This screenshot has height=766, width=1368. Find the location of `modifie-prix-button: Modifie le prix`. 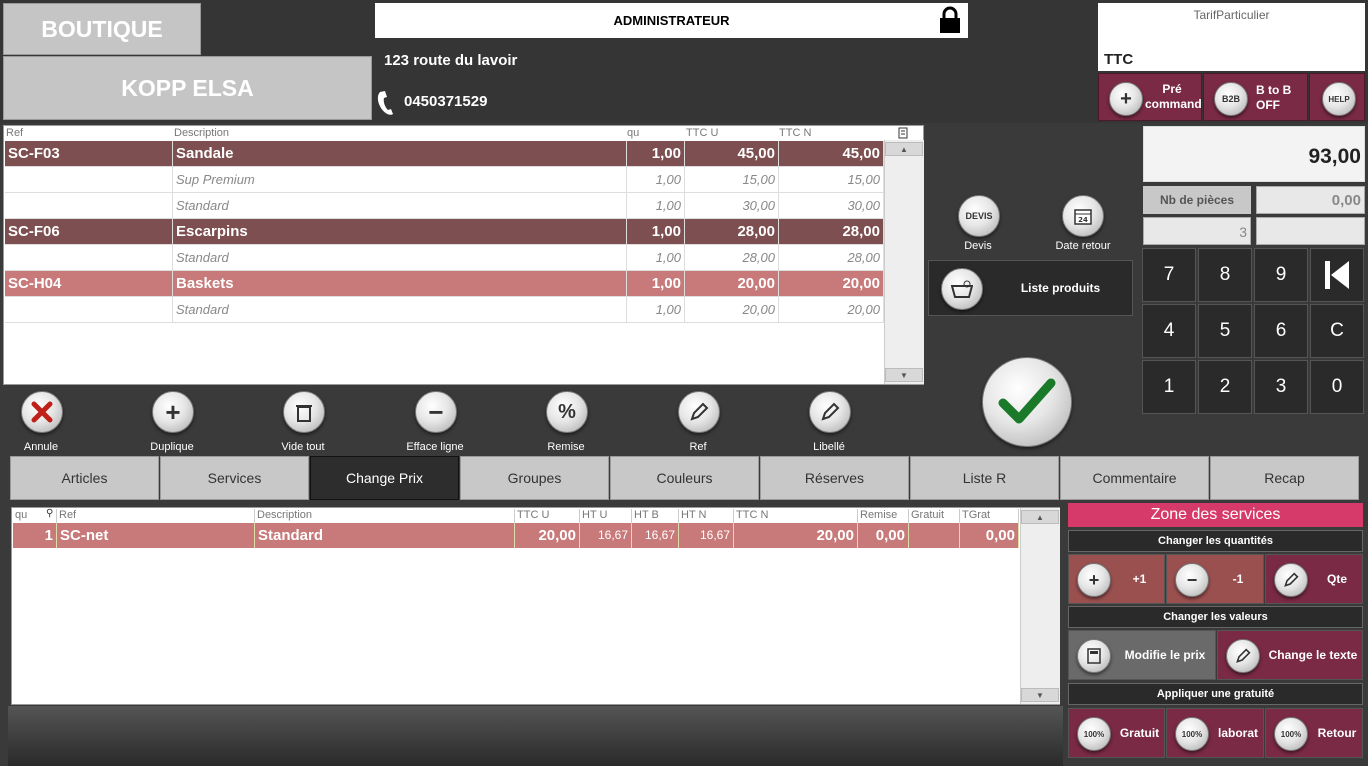

modifie-prix-button: Modifie le prix is located at coordinates (1142, 655).